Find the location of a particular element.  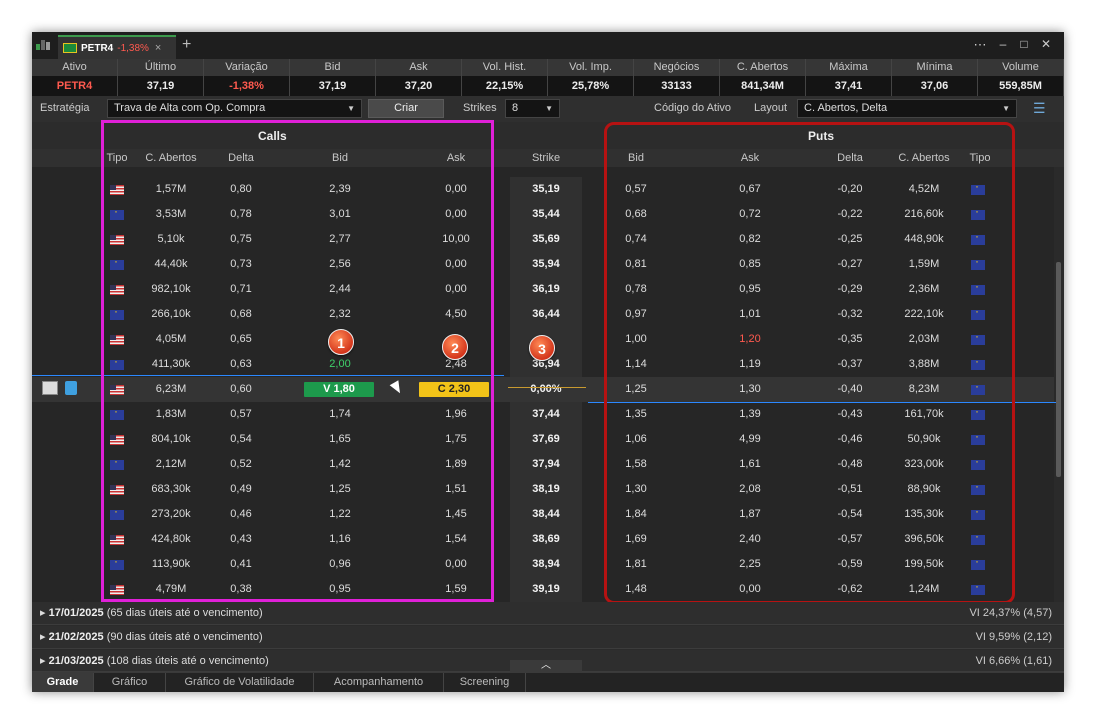

cell-k: 35,44 is located at coordinates (546, 214).